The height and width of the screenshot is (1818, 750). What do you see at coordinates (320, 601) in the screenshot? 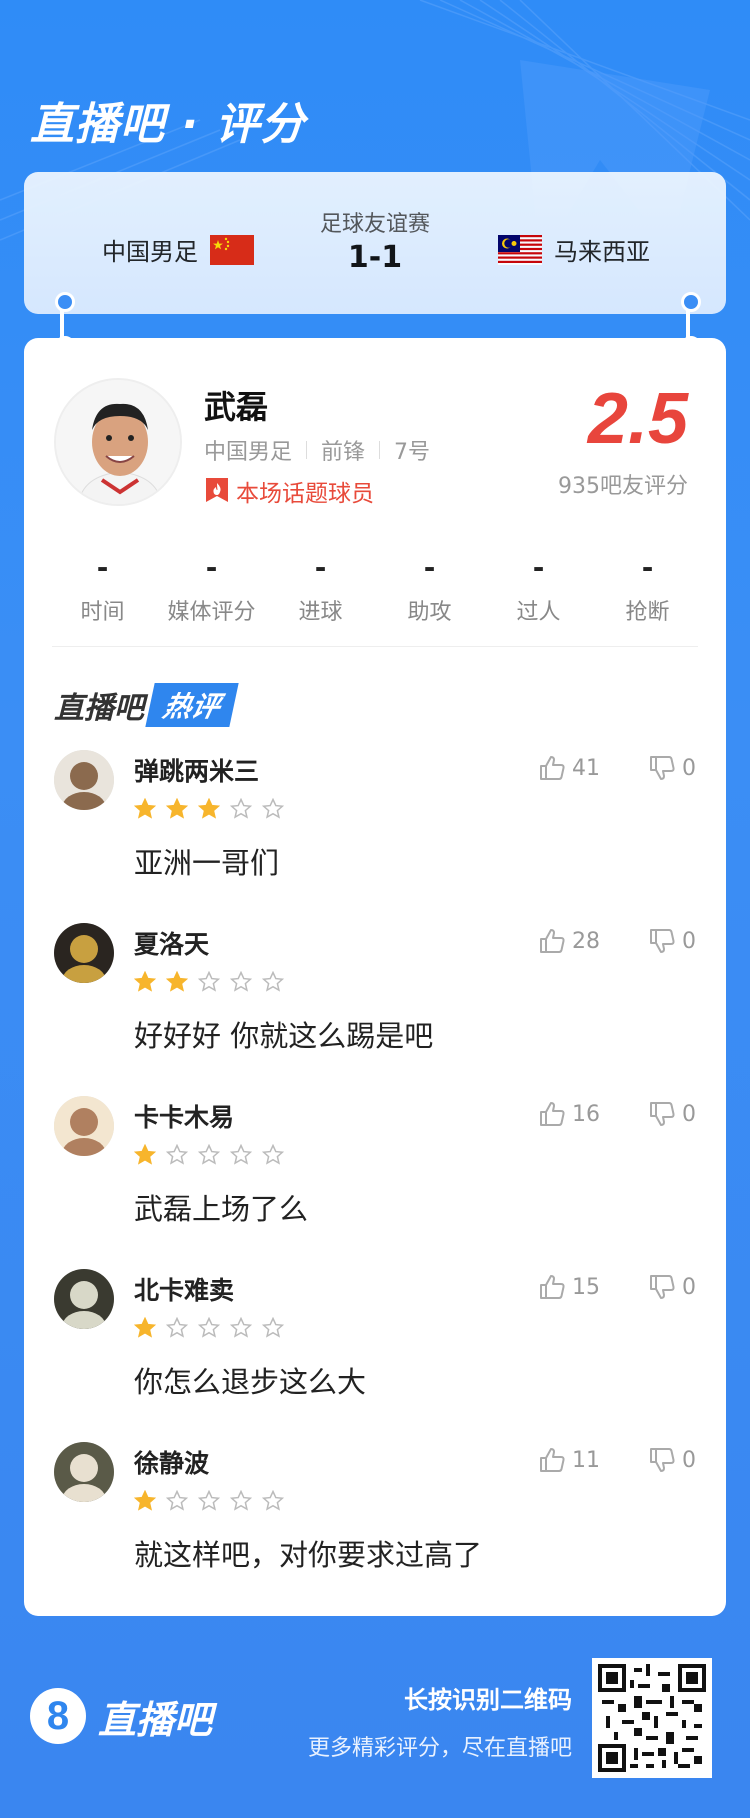
I see `stat-goals: - 进球` at bounding box center [320, 601].